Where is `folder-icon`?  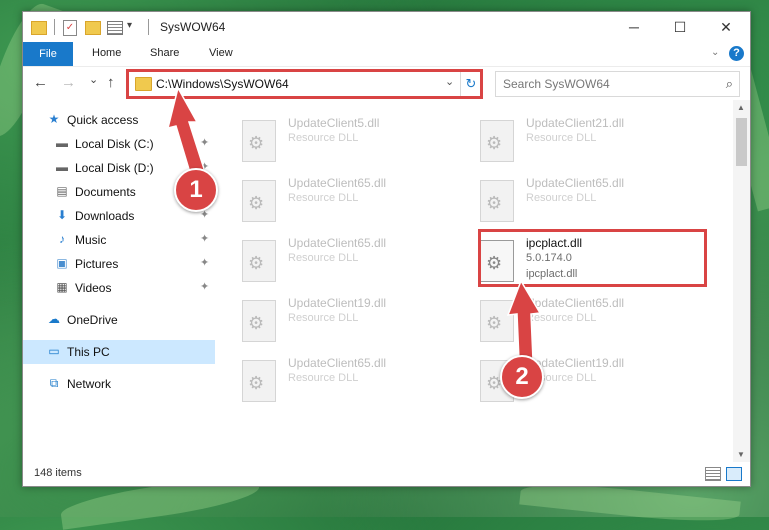
folder-icon is located at coordinates (39, 28).